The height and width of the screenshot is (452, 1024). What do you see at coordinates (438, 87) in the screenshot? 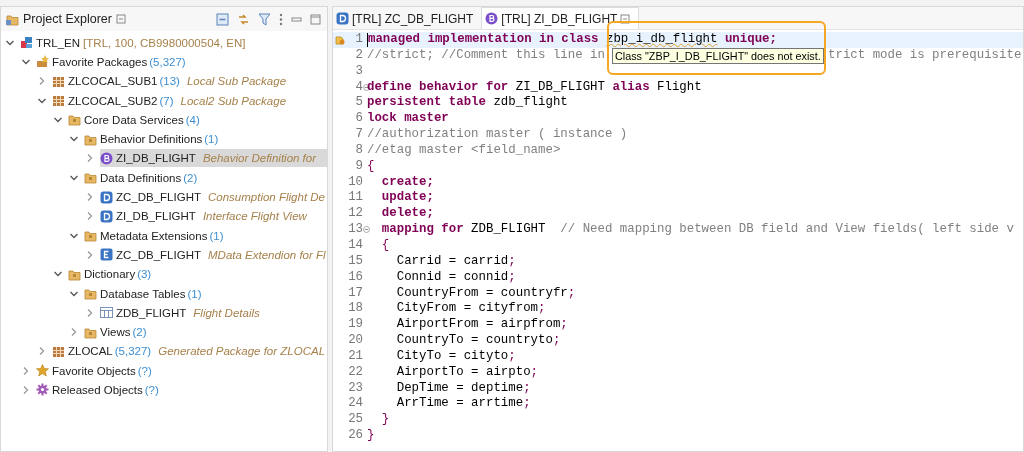
I see `keyword: define behavior for` at bounding box center [438, 87].